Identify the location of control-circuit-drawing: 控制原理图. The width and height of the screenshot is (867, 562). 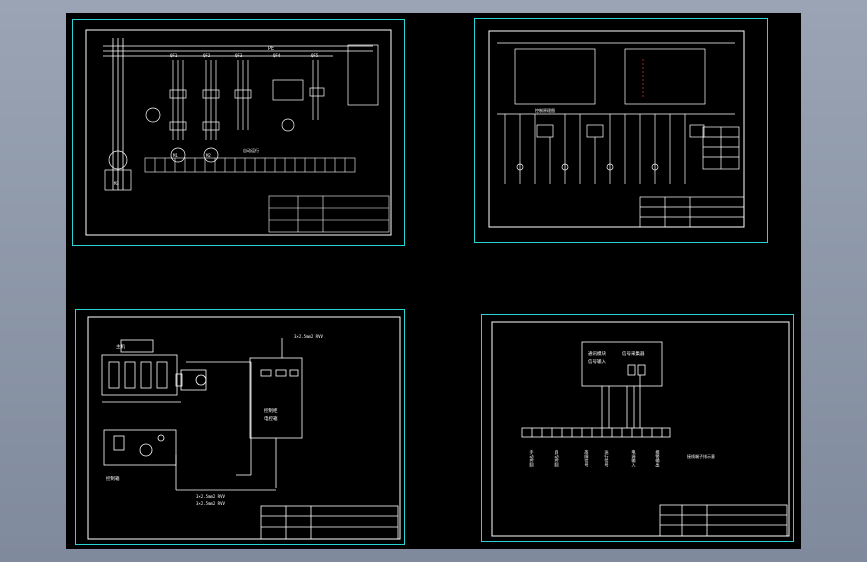
(616, 129).